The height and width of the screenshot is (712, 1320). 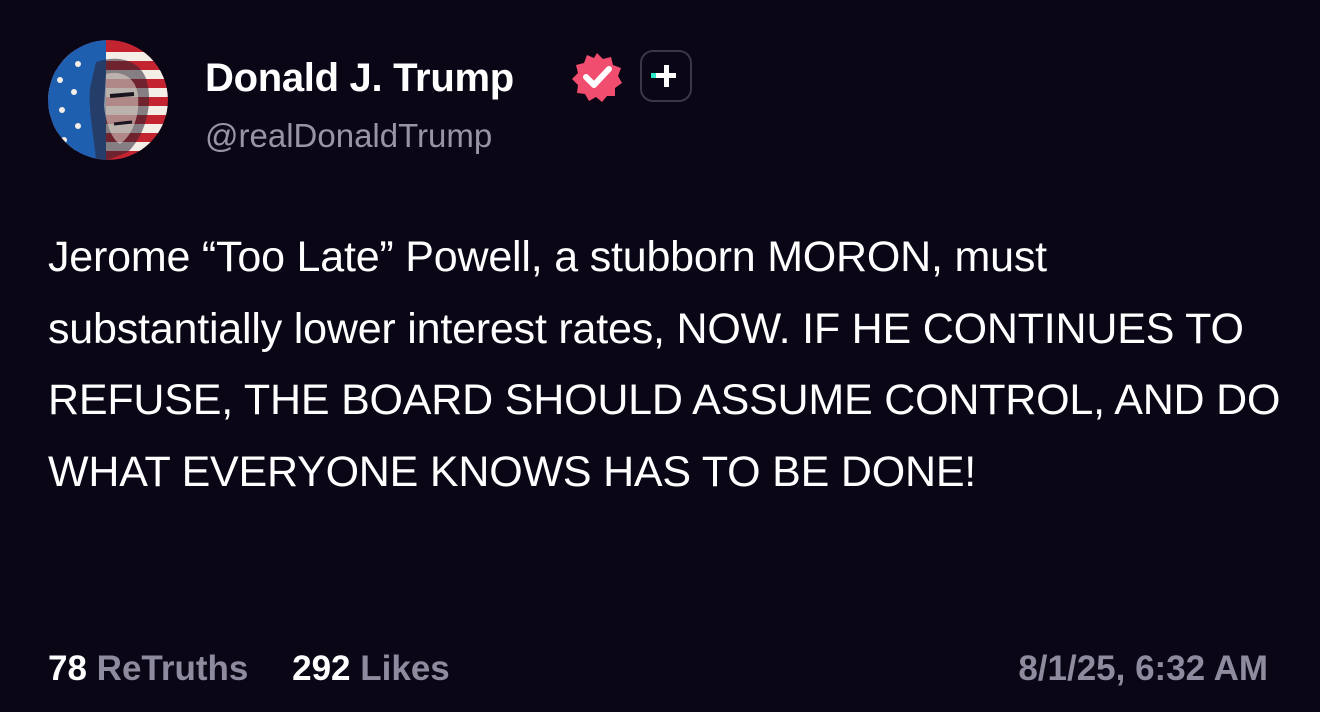 What do you see at coordinates (67, 668) in the screenshot?
I see `retruths-count: 78` at bounding box center [67, 668].